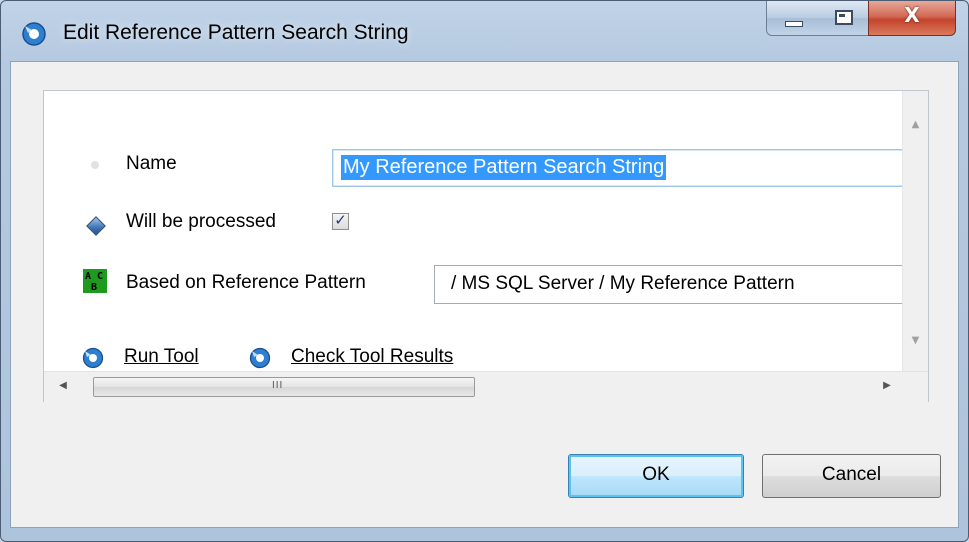 Image resolution: width=969 pixels, height=542 pixels. I want to click on reference-value: / MS SQL Server / My Reference Pattern, so click(623, 283).